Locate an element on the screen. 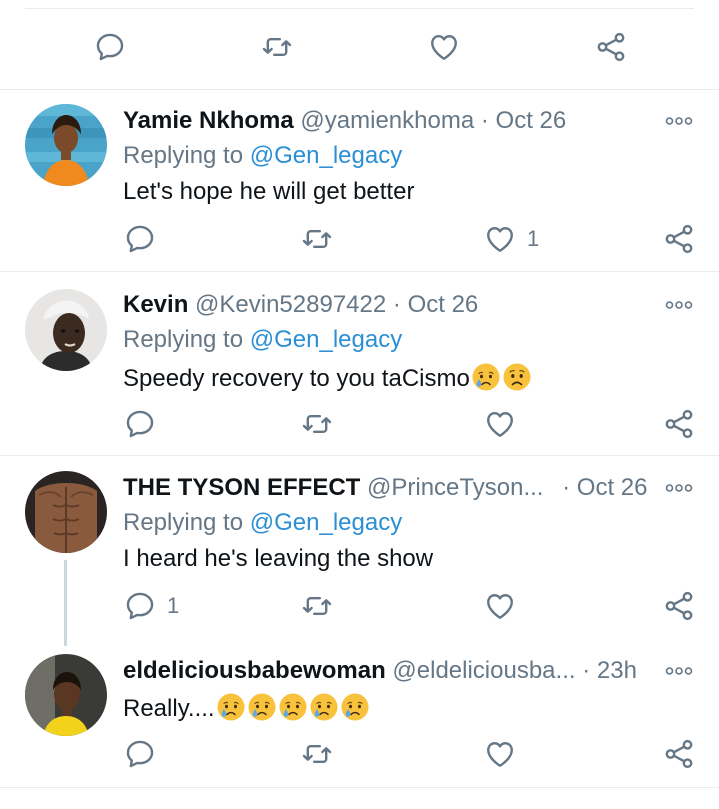 The image size is (719, 809). display-name: eldeliciousbabewoman is located at coordinates (254, 670).